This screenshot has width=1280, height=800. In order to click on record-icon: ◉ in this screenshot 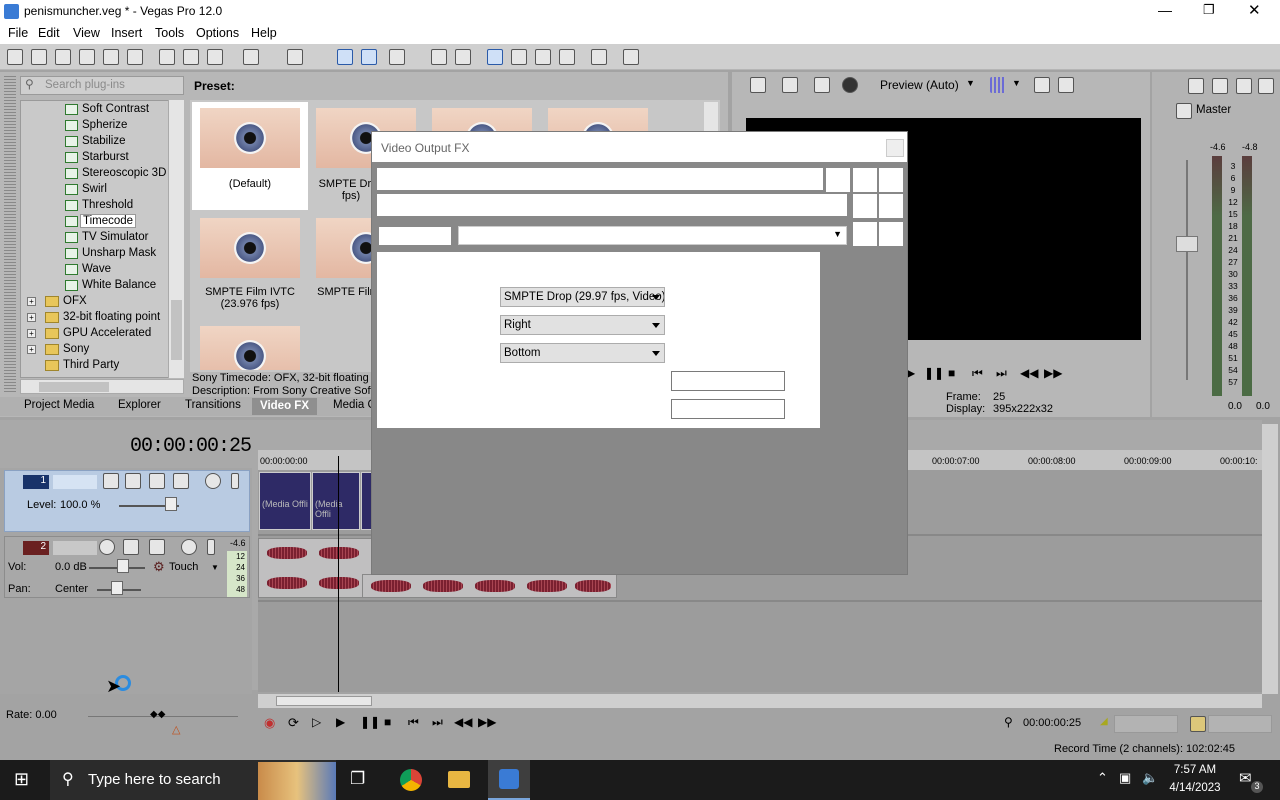, I will do `click(269, 723)`.